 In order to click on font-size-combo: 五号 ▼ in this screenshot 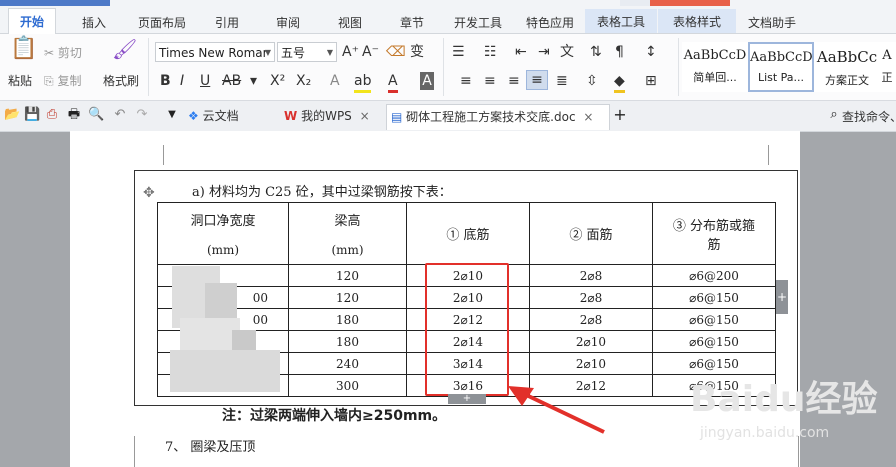, I will do `click(307, 52)`.